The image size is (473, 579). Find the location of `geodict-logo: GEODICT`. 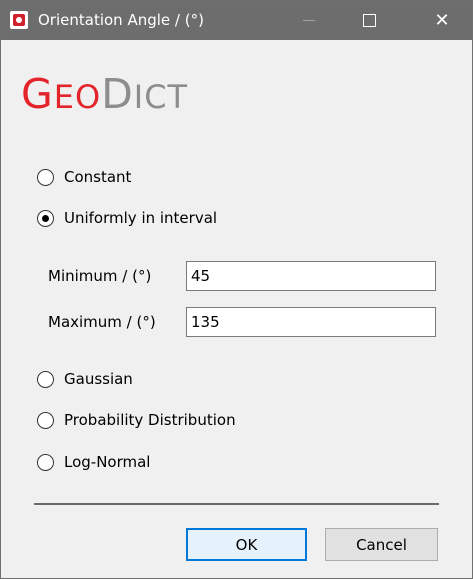

geodict-logo: GEODICT is located at coordinates (105, 94).